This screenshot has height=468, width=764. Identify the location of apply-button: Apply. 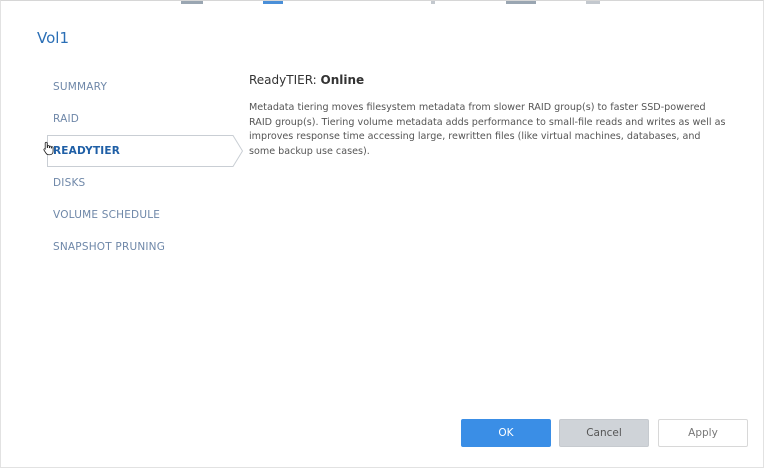
(703, 433).